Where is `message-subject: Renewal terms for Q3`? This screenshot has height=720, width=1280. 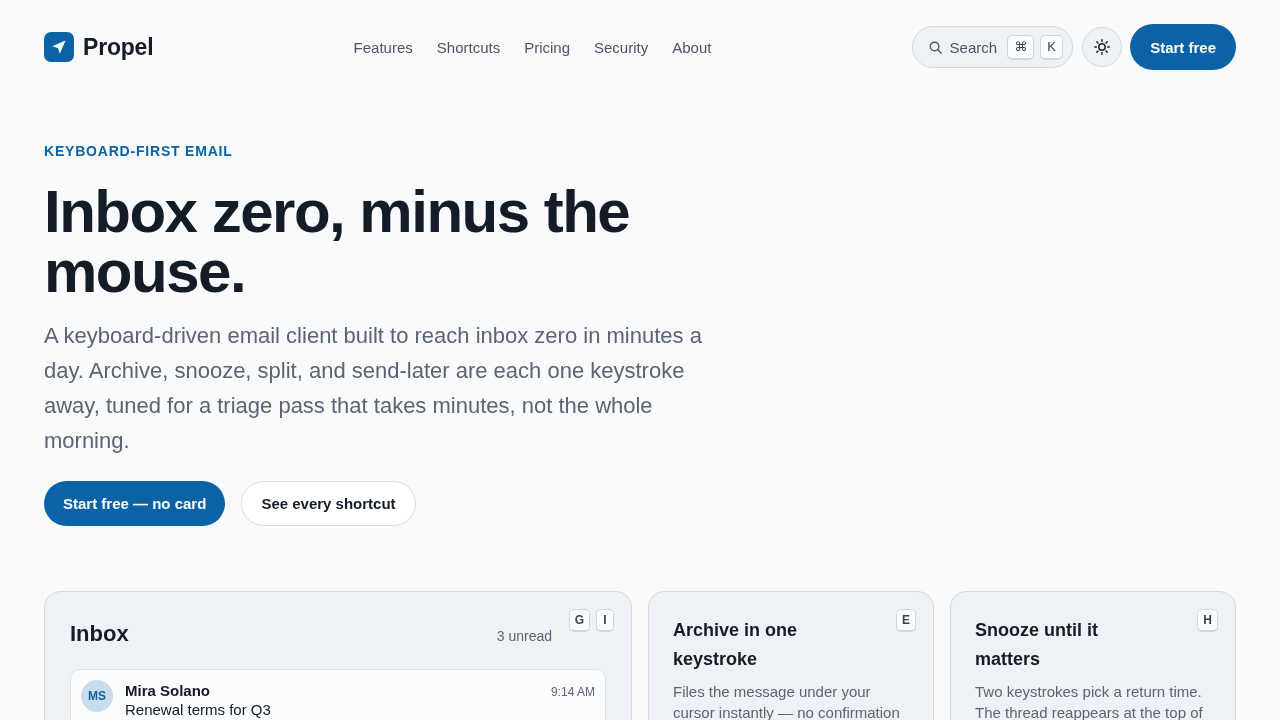 message-subject: Renewal terms for Q3 is located at coordinates (198, 709).